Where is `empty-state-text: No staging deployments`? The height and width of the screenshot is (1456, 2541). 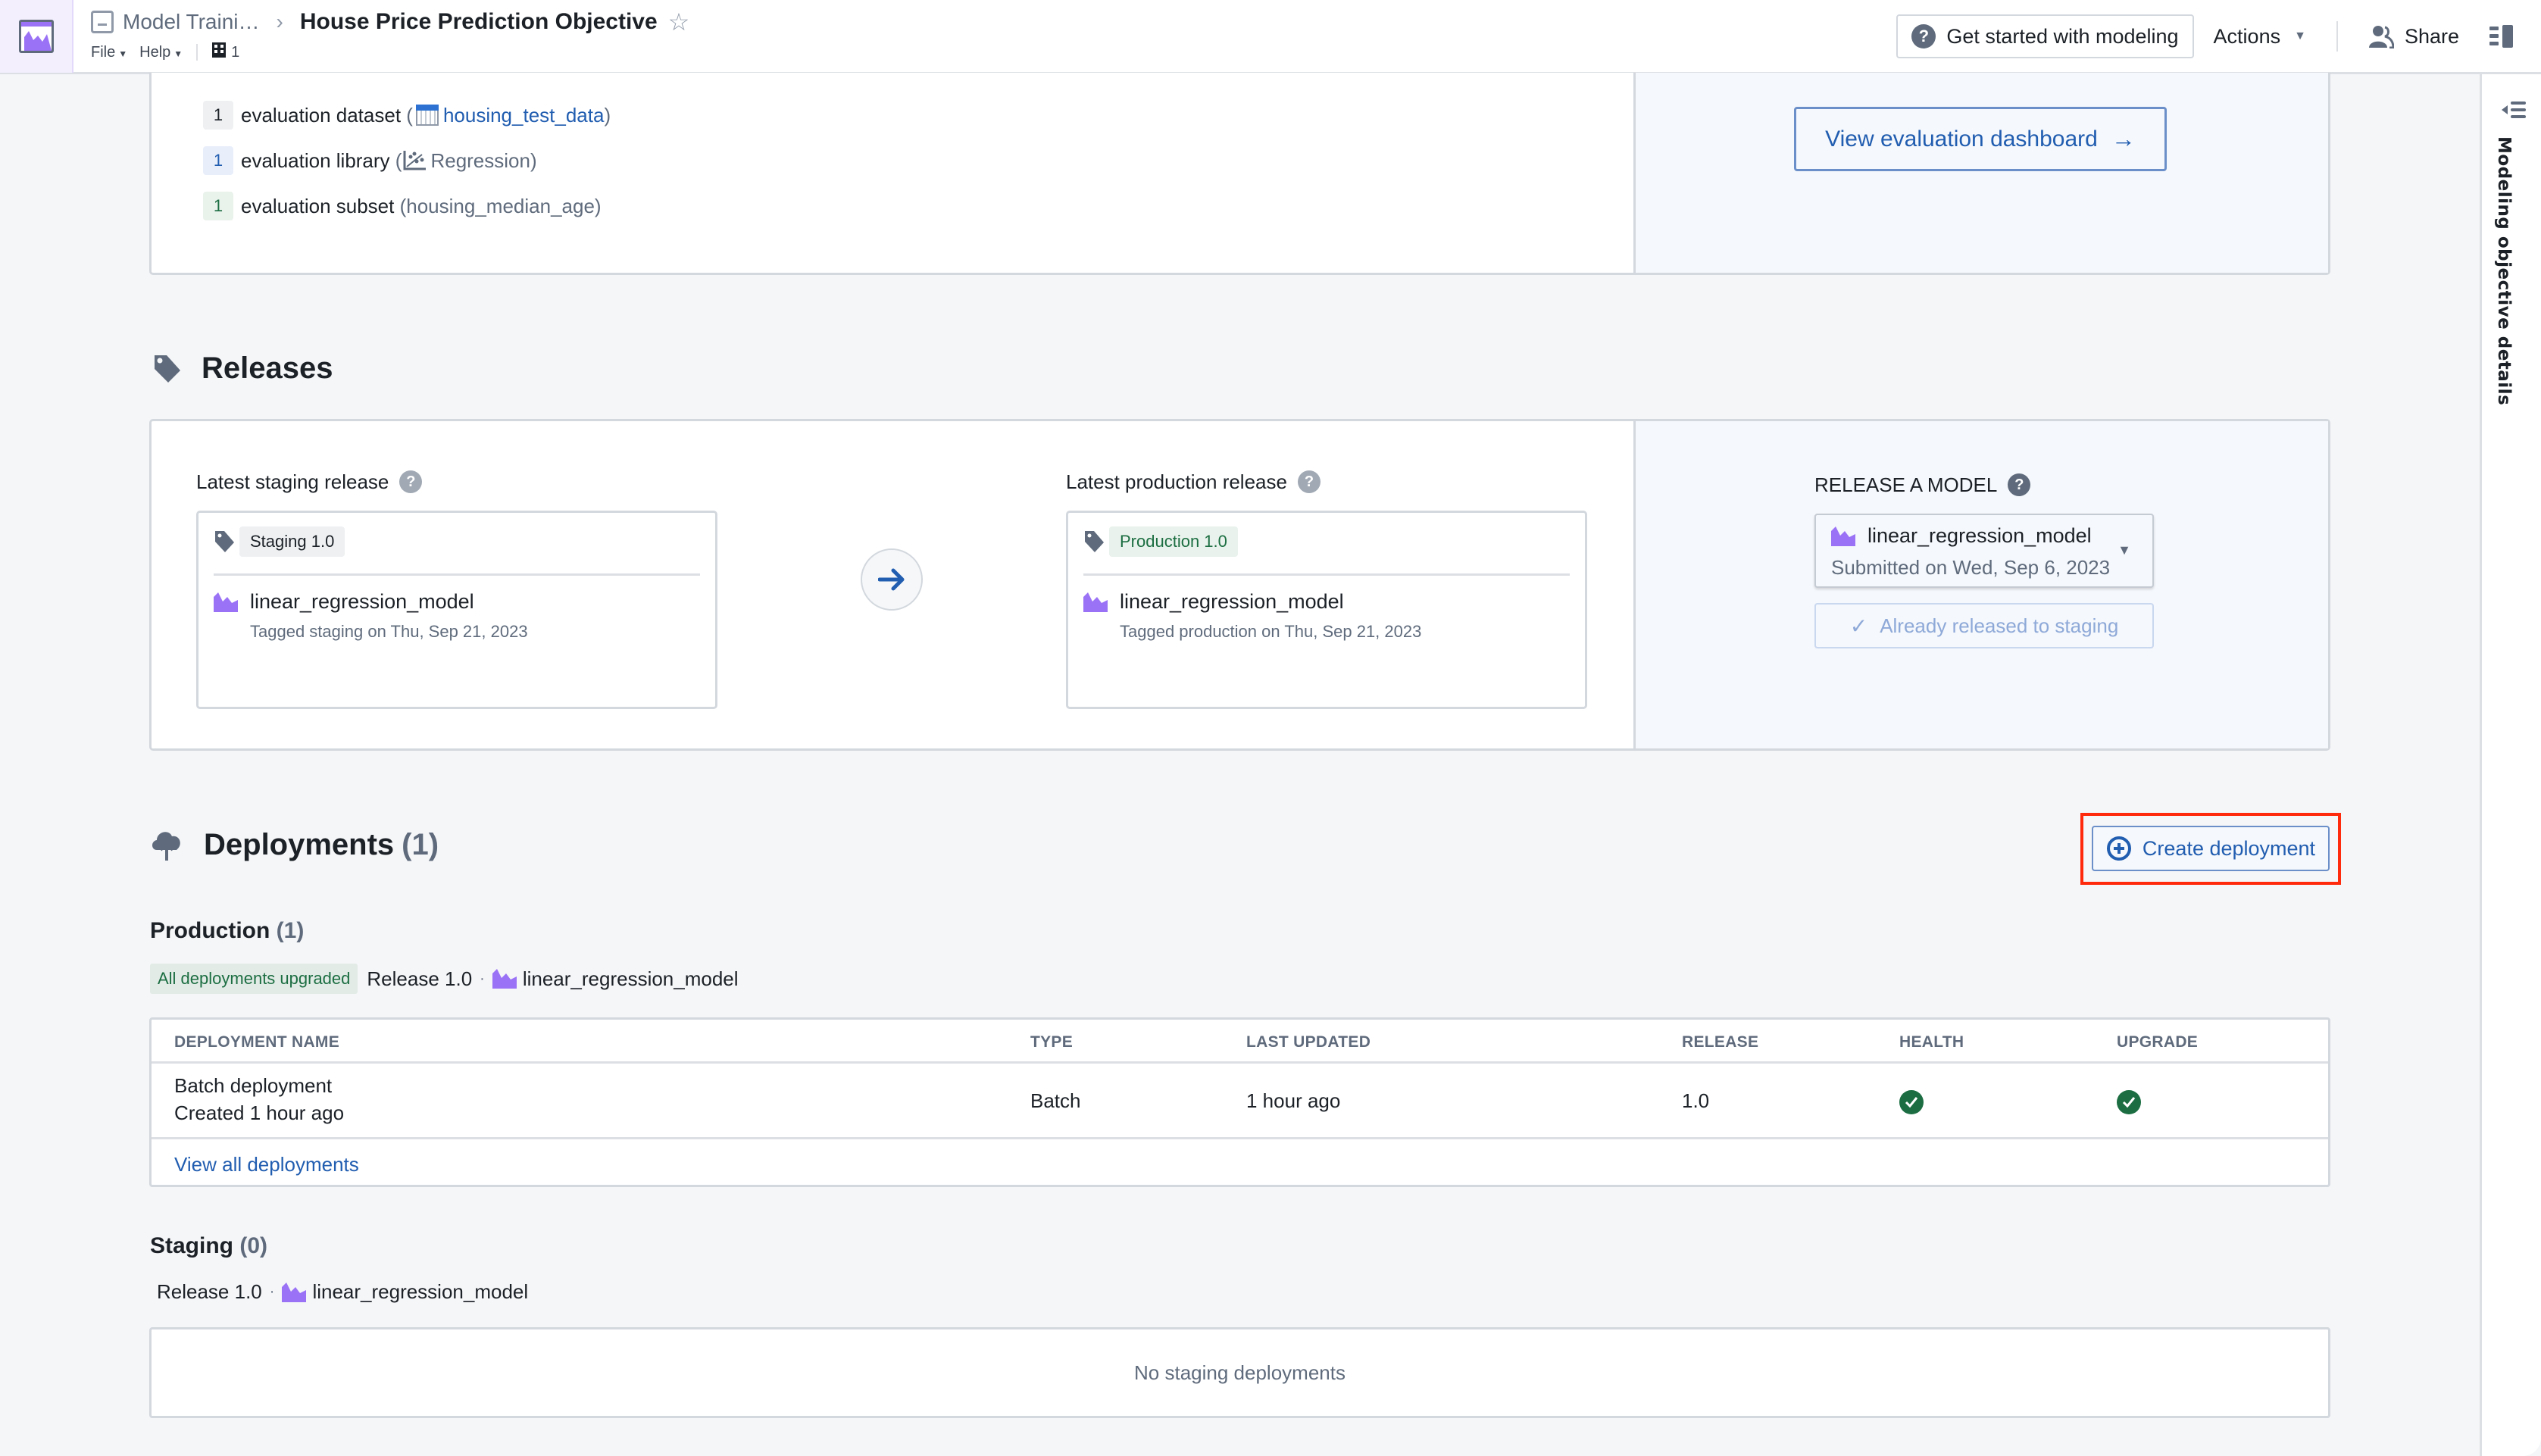
empty-state-text: No staging deployments is located at coordinates (1240, 1372).